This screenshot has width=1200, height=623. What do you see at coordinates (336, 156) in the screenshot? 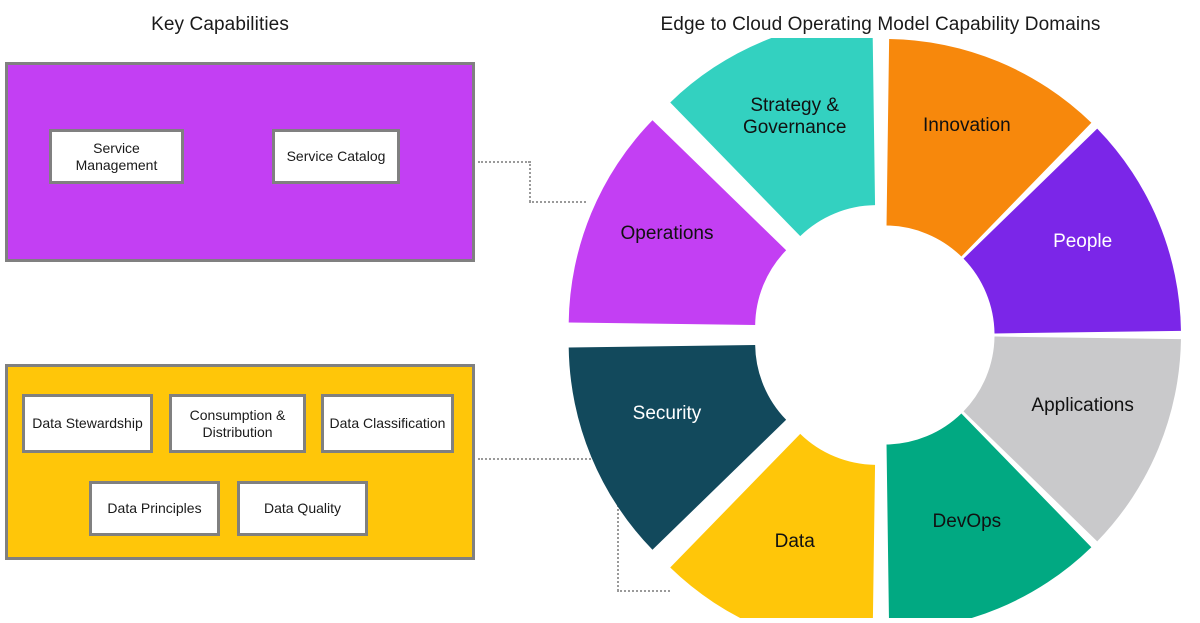
I see `capability-chip-service-catalog: Service Catalog` at bounding box center [336, 156].